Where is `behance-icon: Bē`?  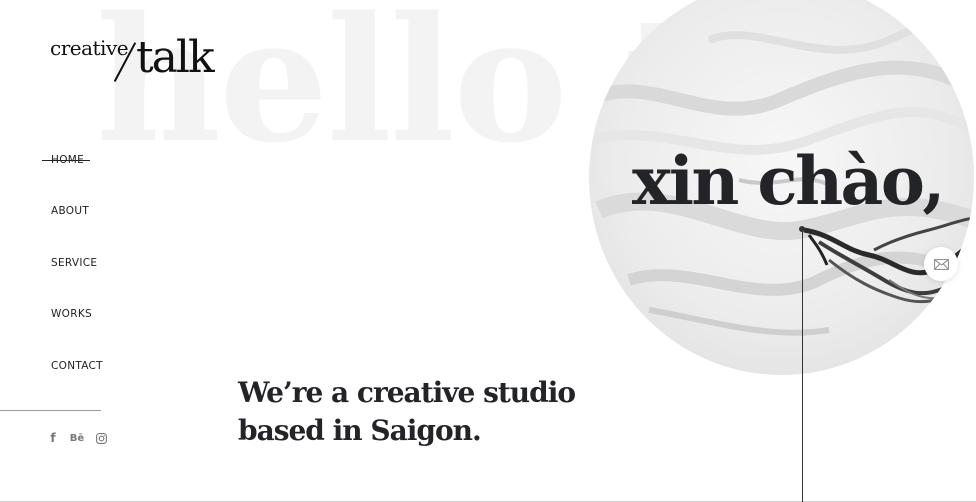
behance-icon: Bē is located at coordinates (77, 438).